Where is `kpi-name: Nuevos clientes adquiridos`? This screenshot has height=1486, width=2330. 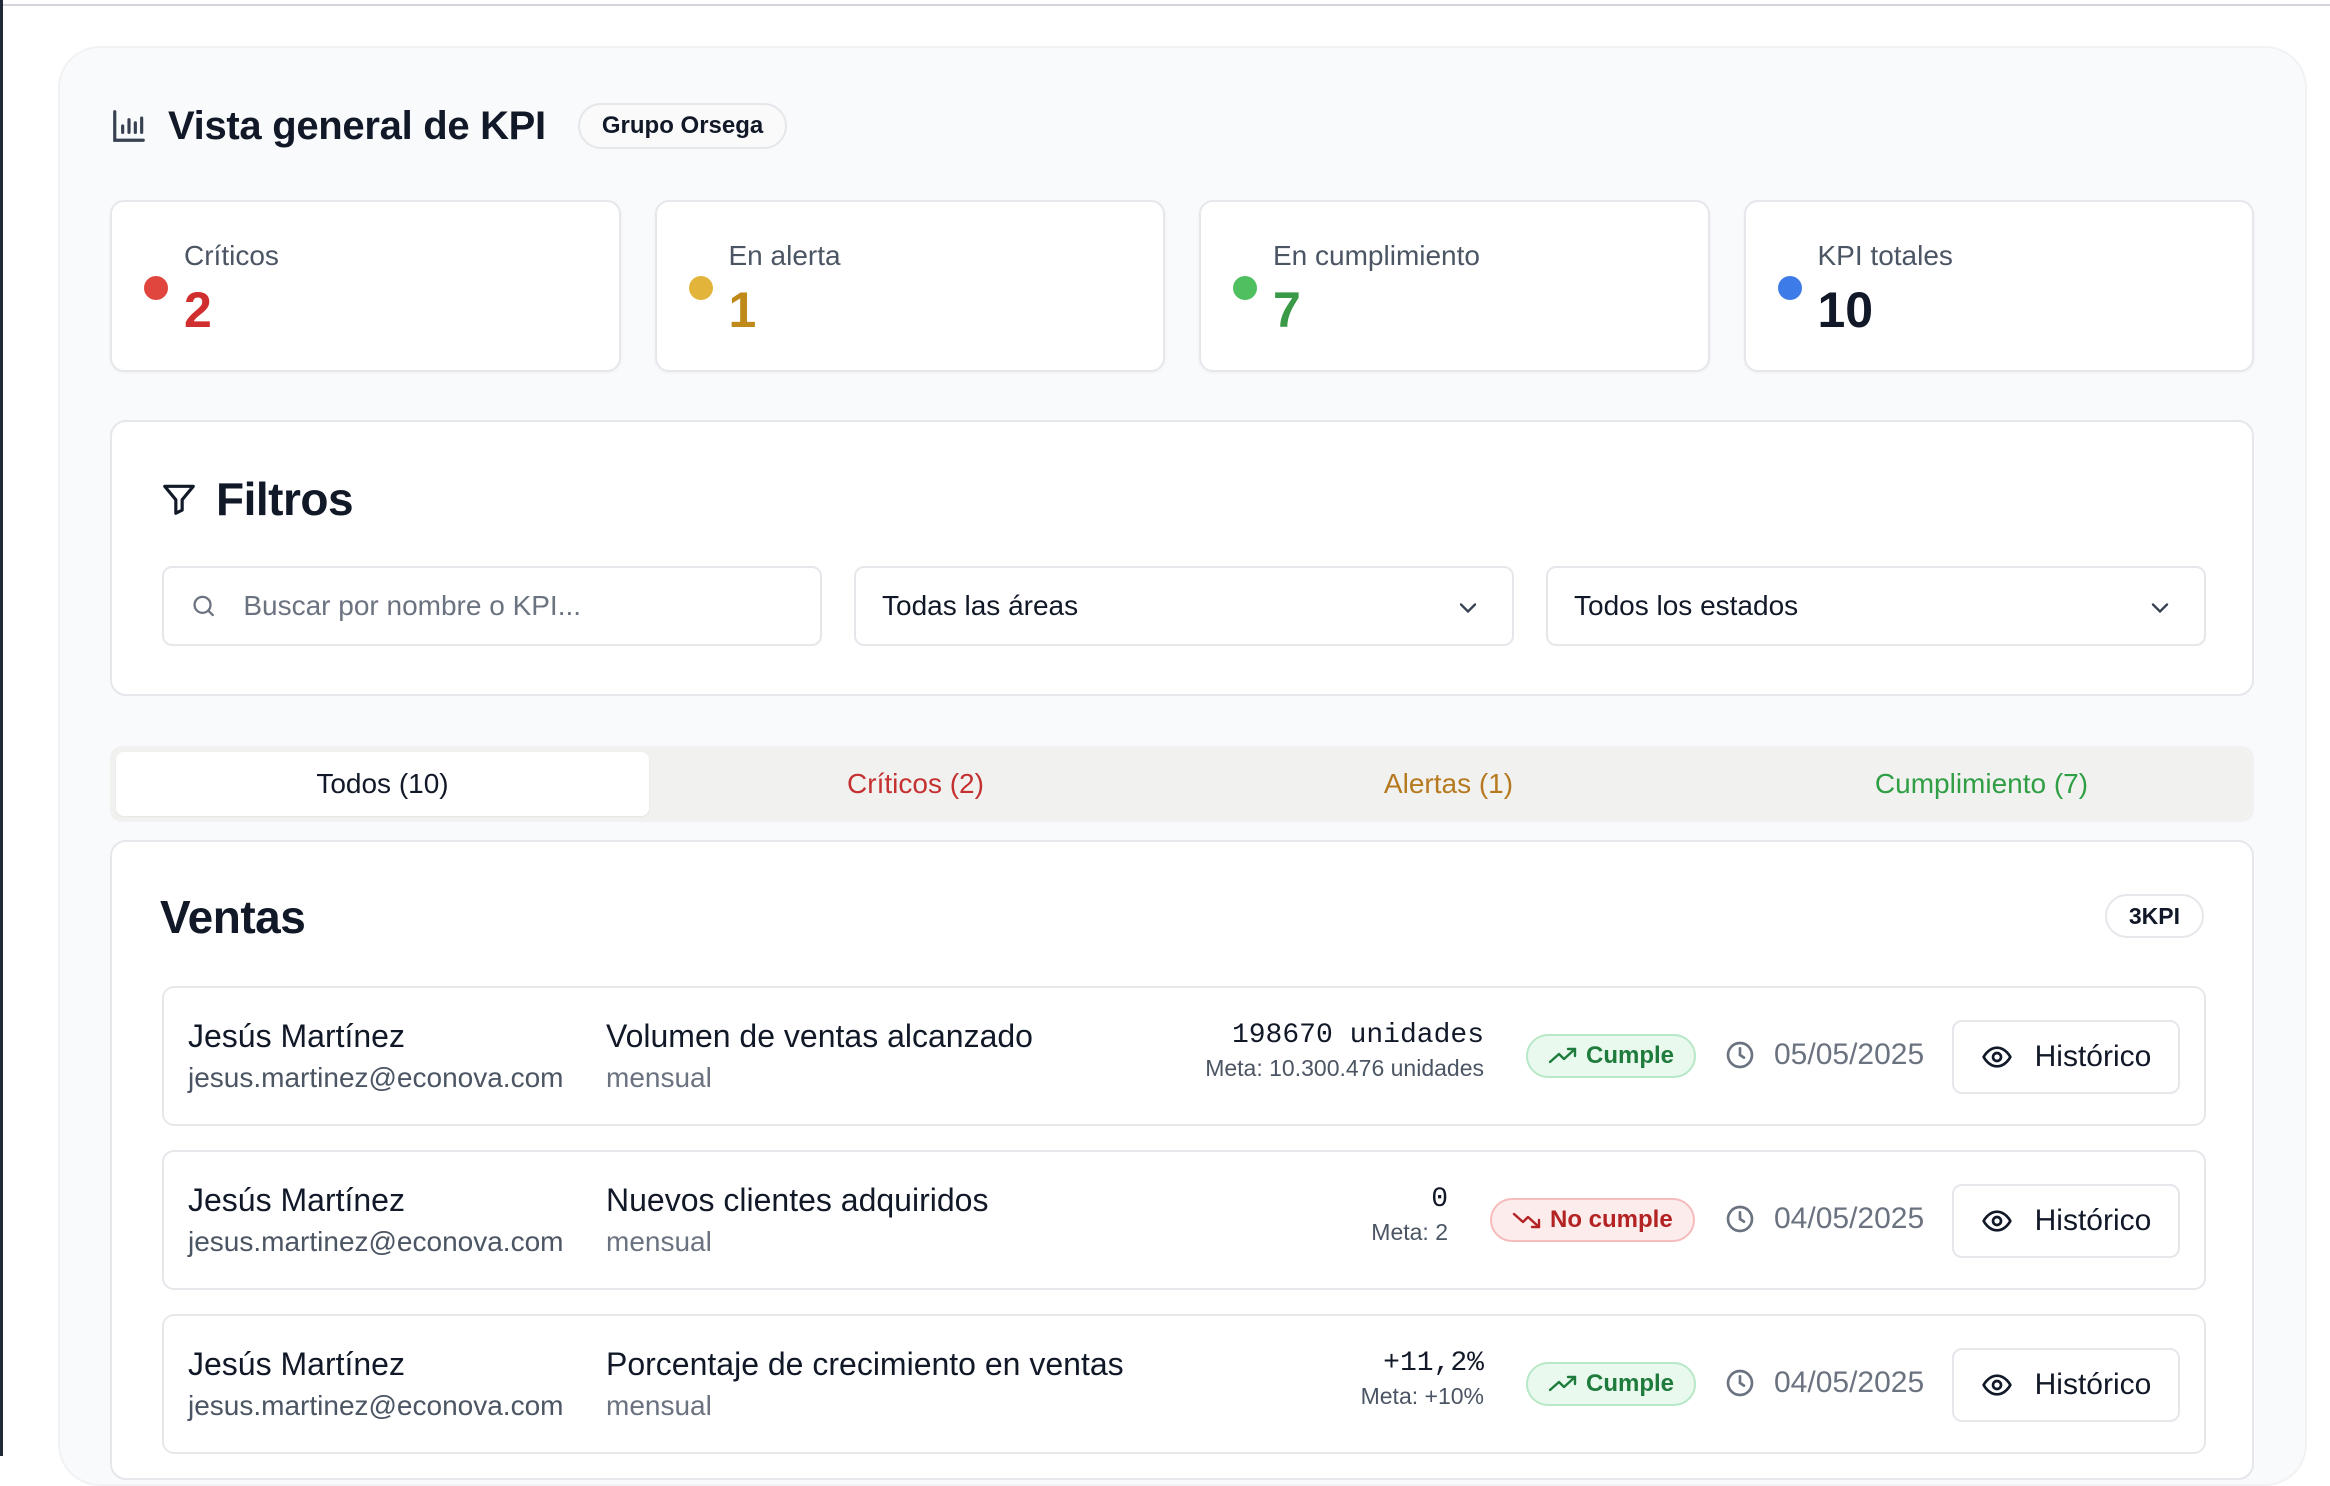 kpi-name: Nuevos clientes adquiridos is located at coordinates (797, 1200).